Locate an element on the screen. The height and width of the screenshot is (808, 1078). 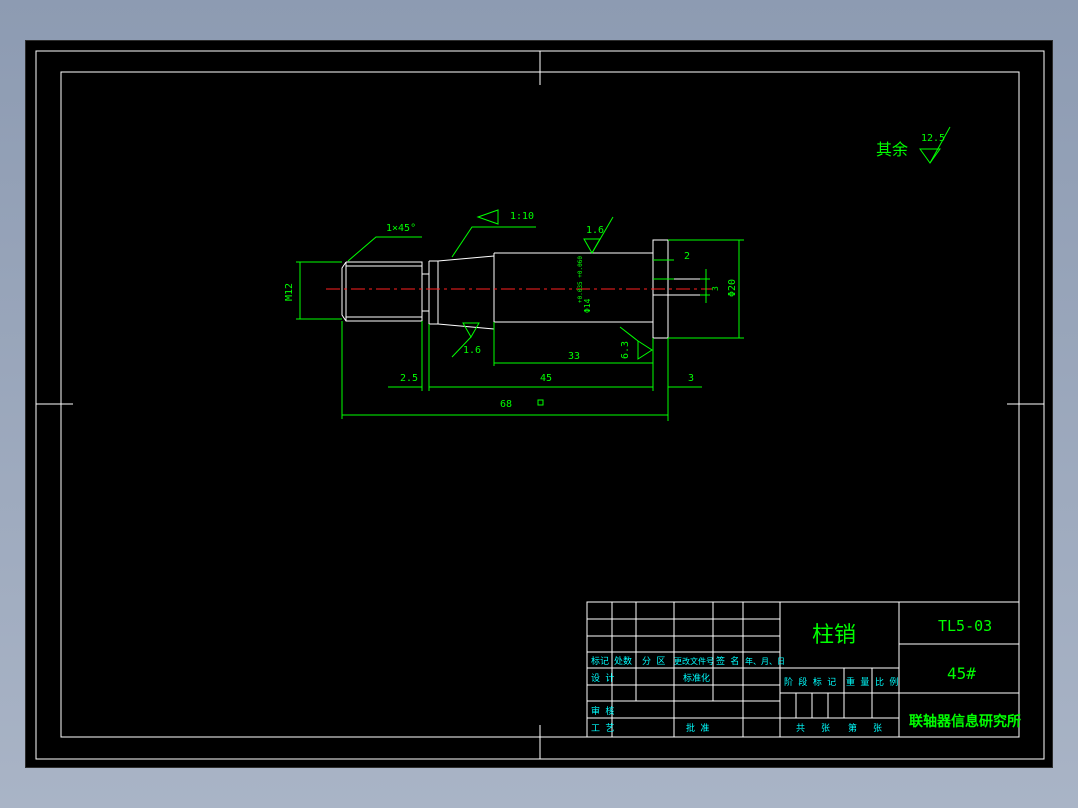
sheet-unit-1: 张 is located at coordinates (825, 728).